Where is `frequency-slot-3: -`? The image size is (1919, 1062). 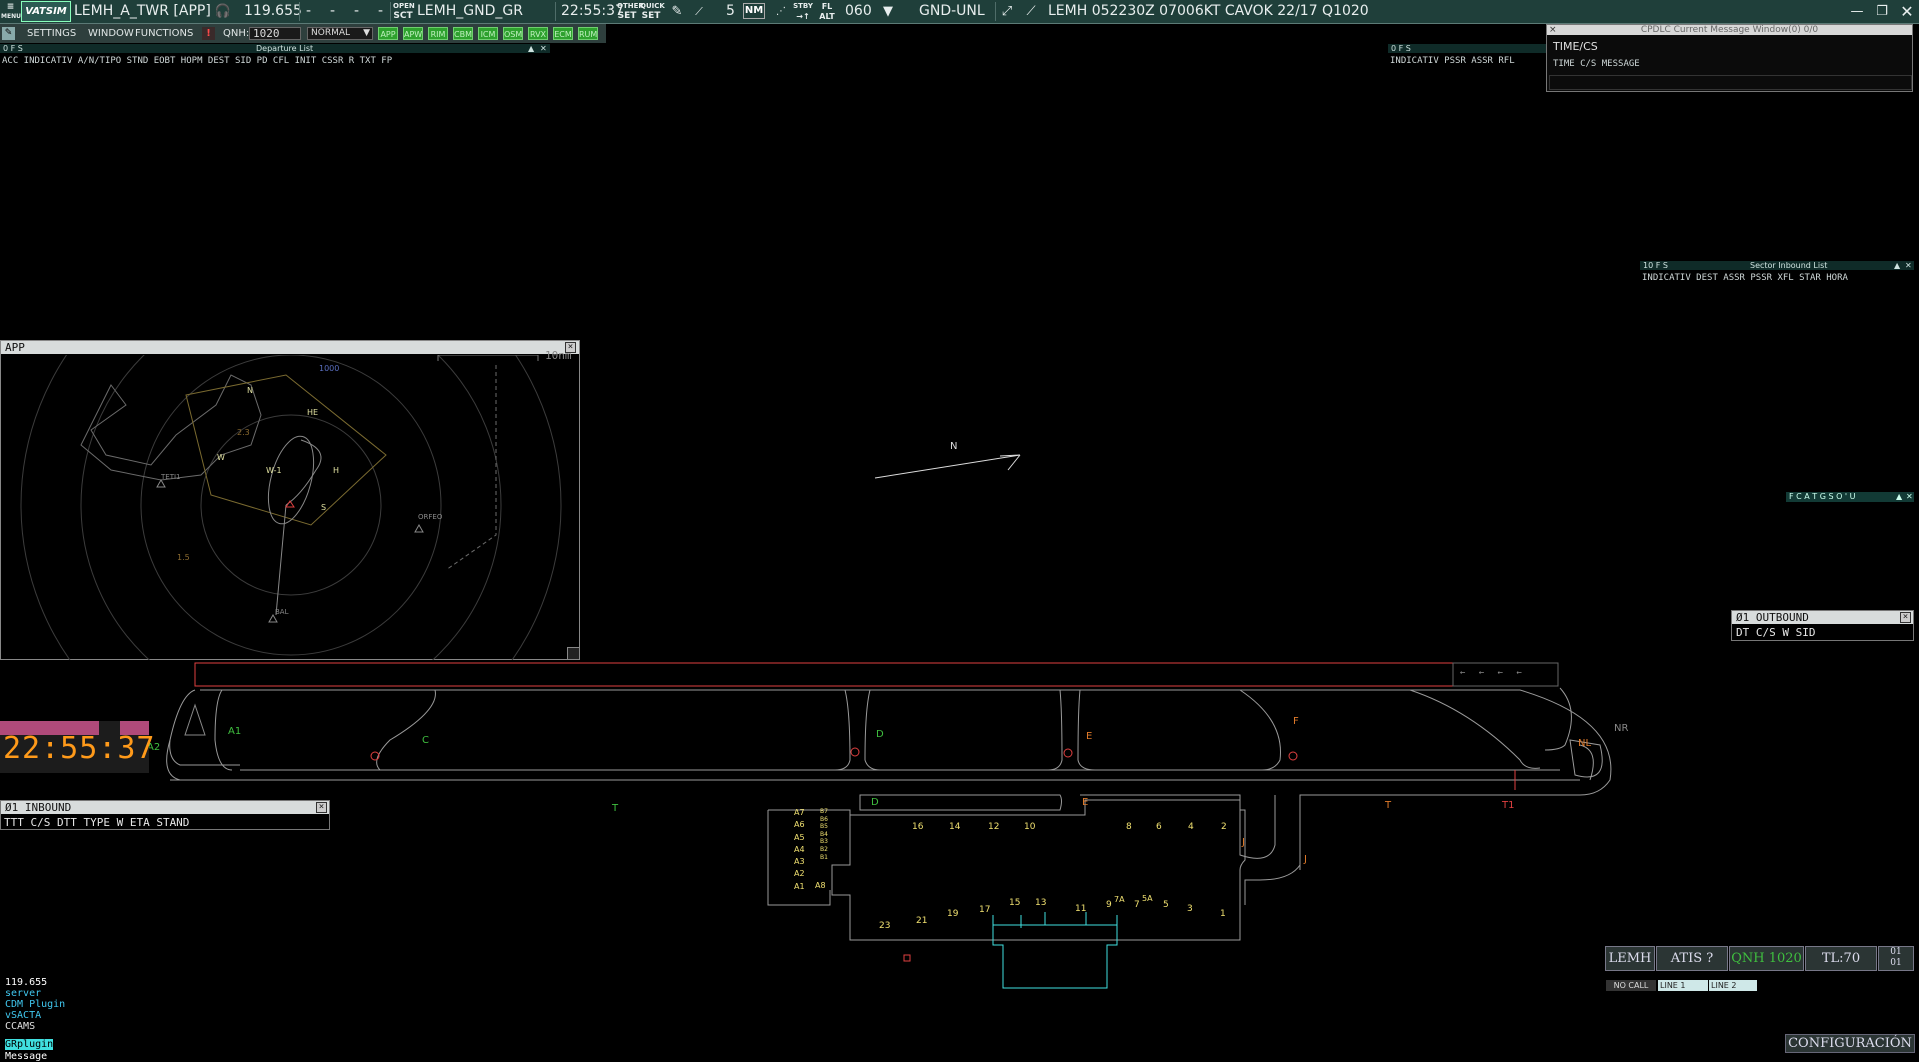
frequency-slot-3: - is located at coordinates (356, 11).